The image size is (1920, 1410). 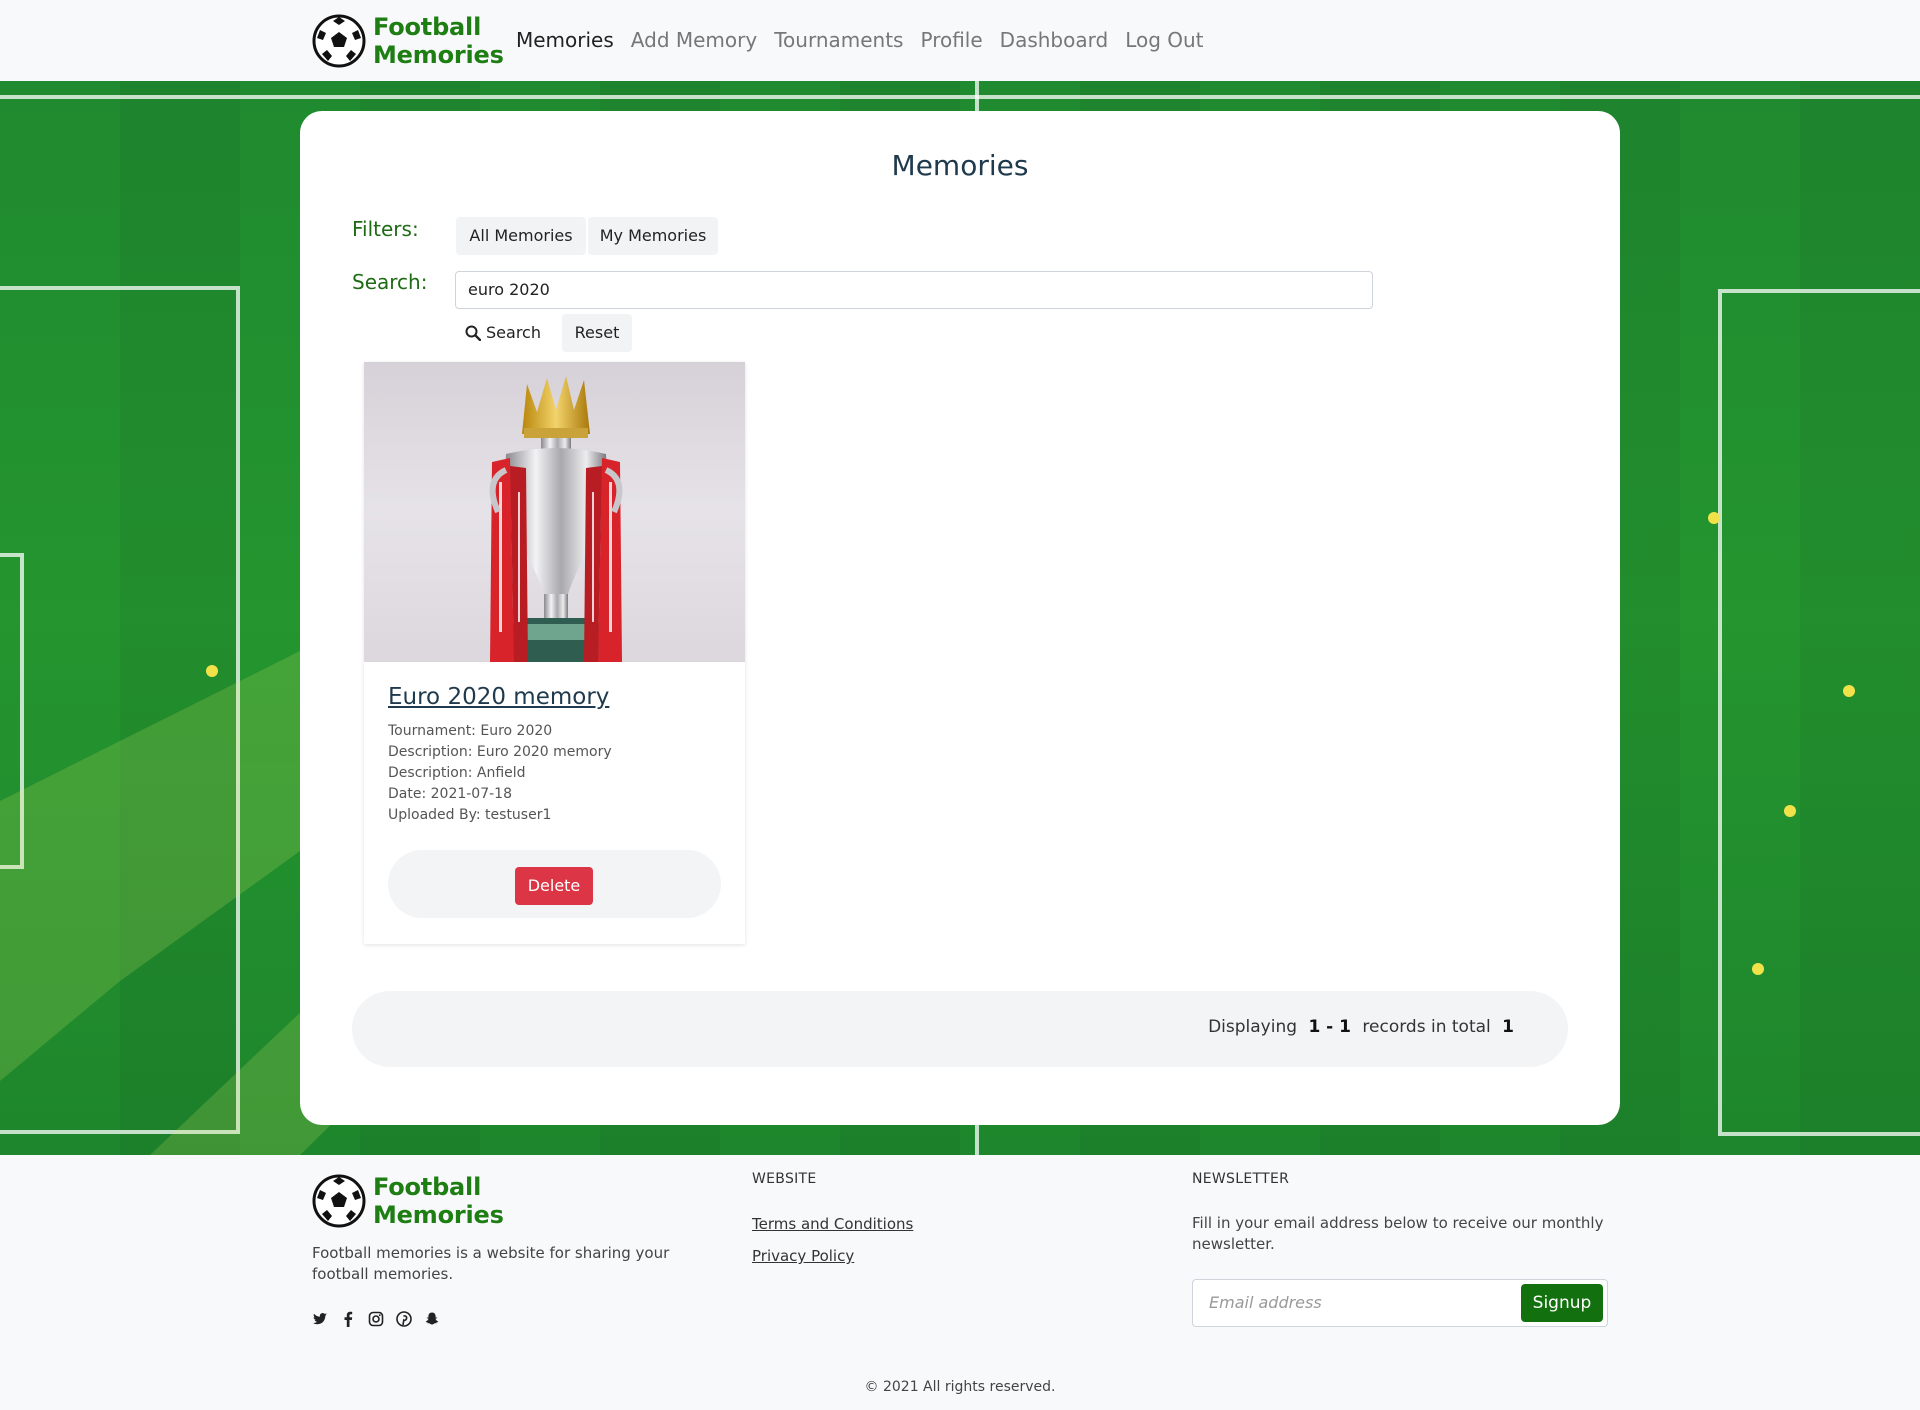 I want to click on copyright: © 2021 All rights reserved., so click(x=960, y=1387).